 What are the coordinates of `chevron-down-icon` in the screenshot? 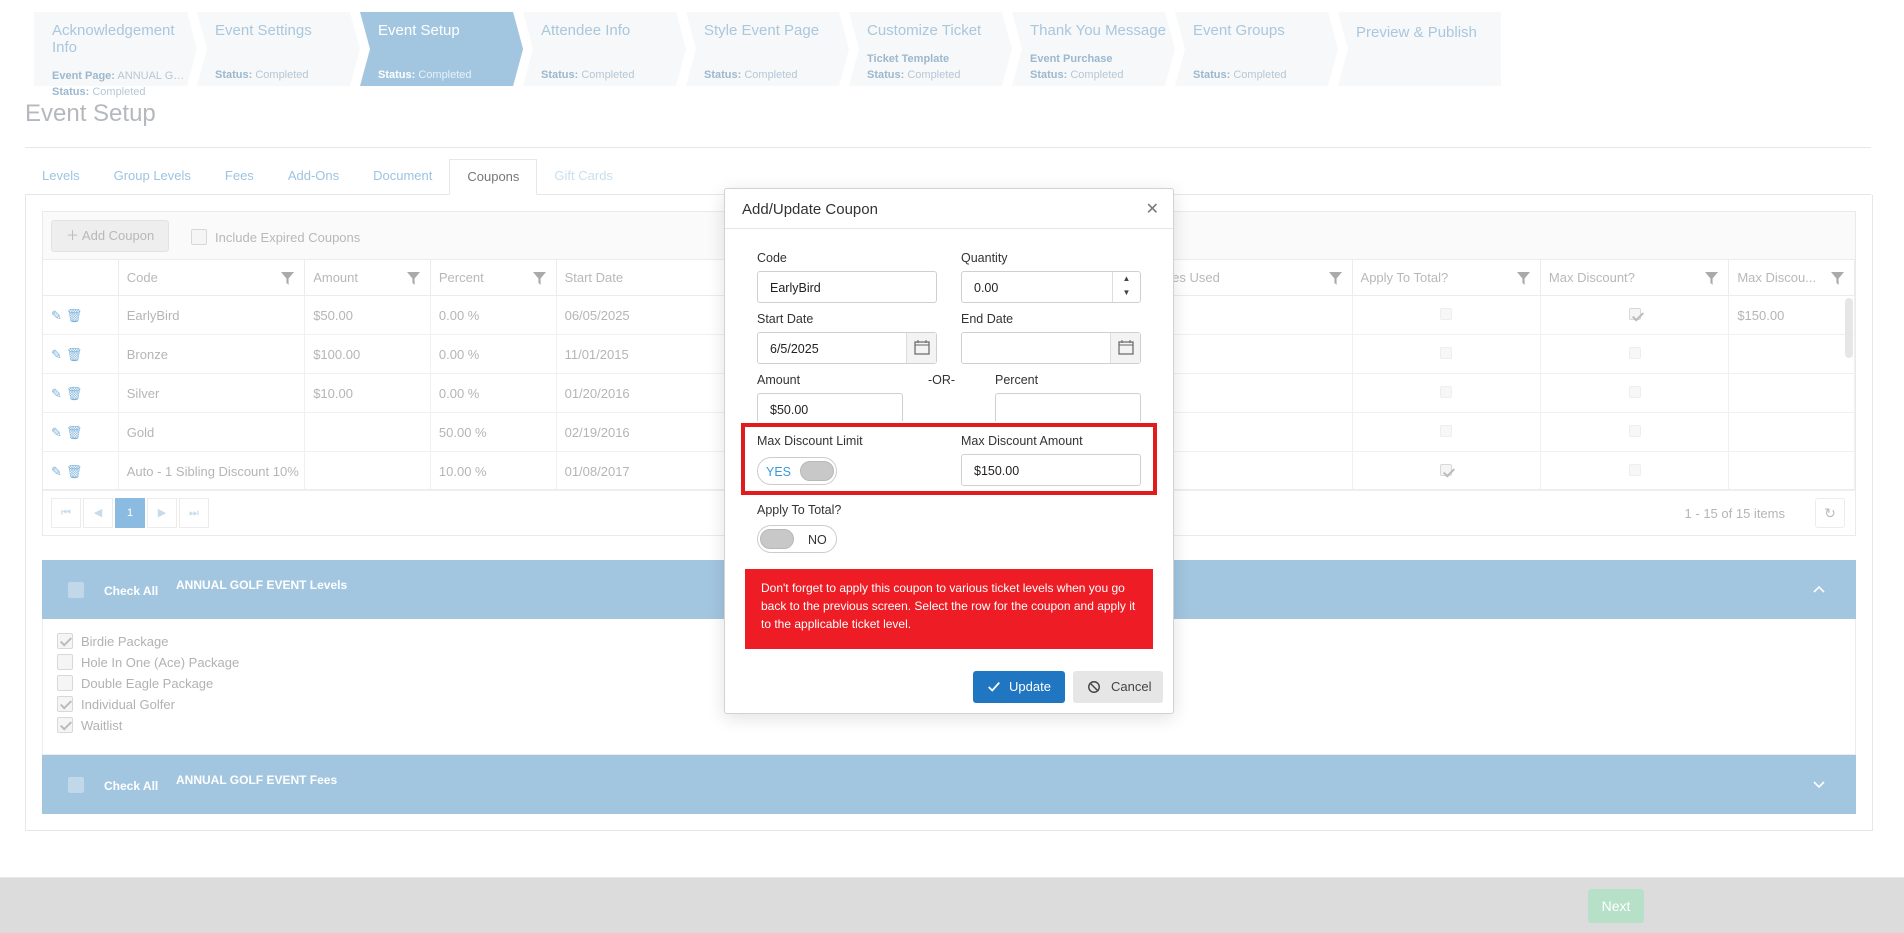 It's located at (1819, 784).